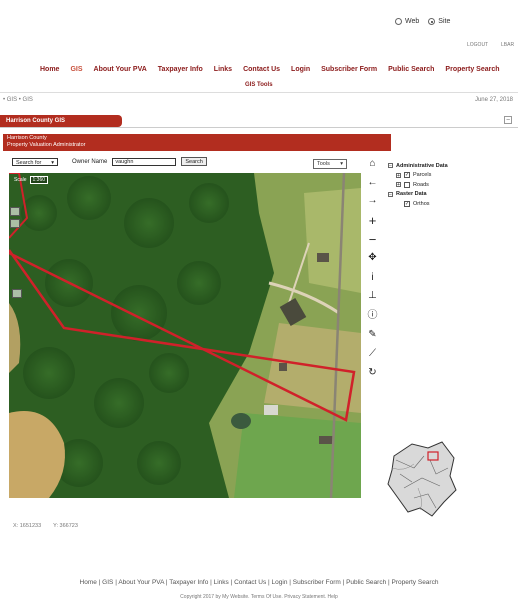 The image size is (518, 600). I want to click on identify-tool-icon, so click(15, 211).